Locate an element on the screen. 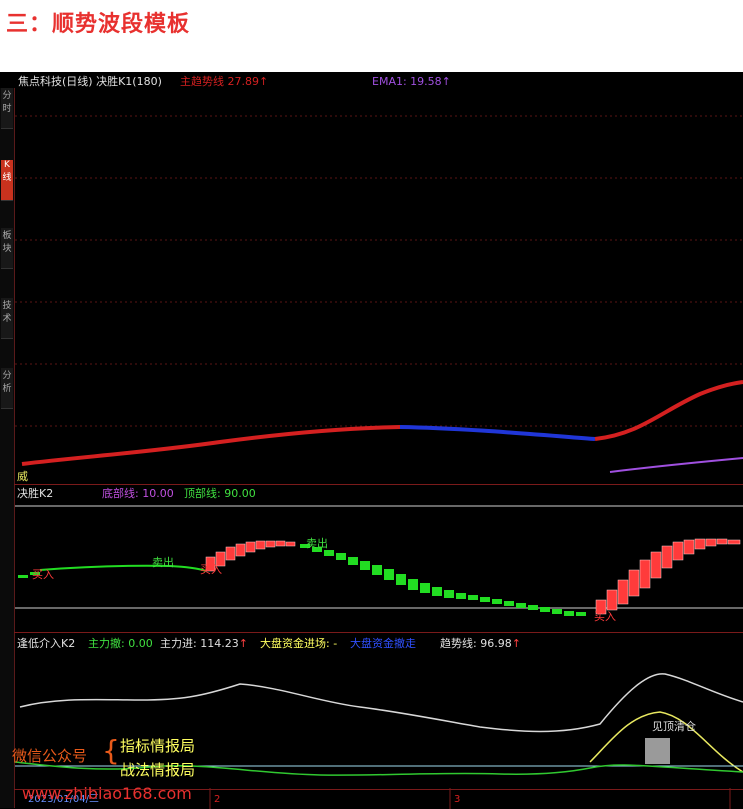 This screenshot has width=743, height=809. ema-value: EMA1: 19.58↑ is located at coordinates (411, 81).